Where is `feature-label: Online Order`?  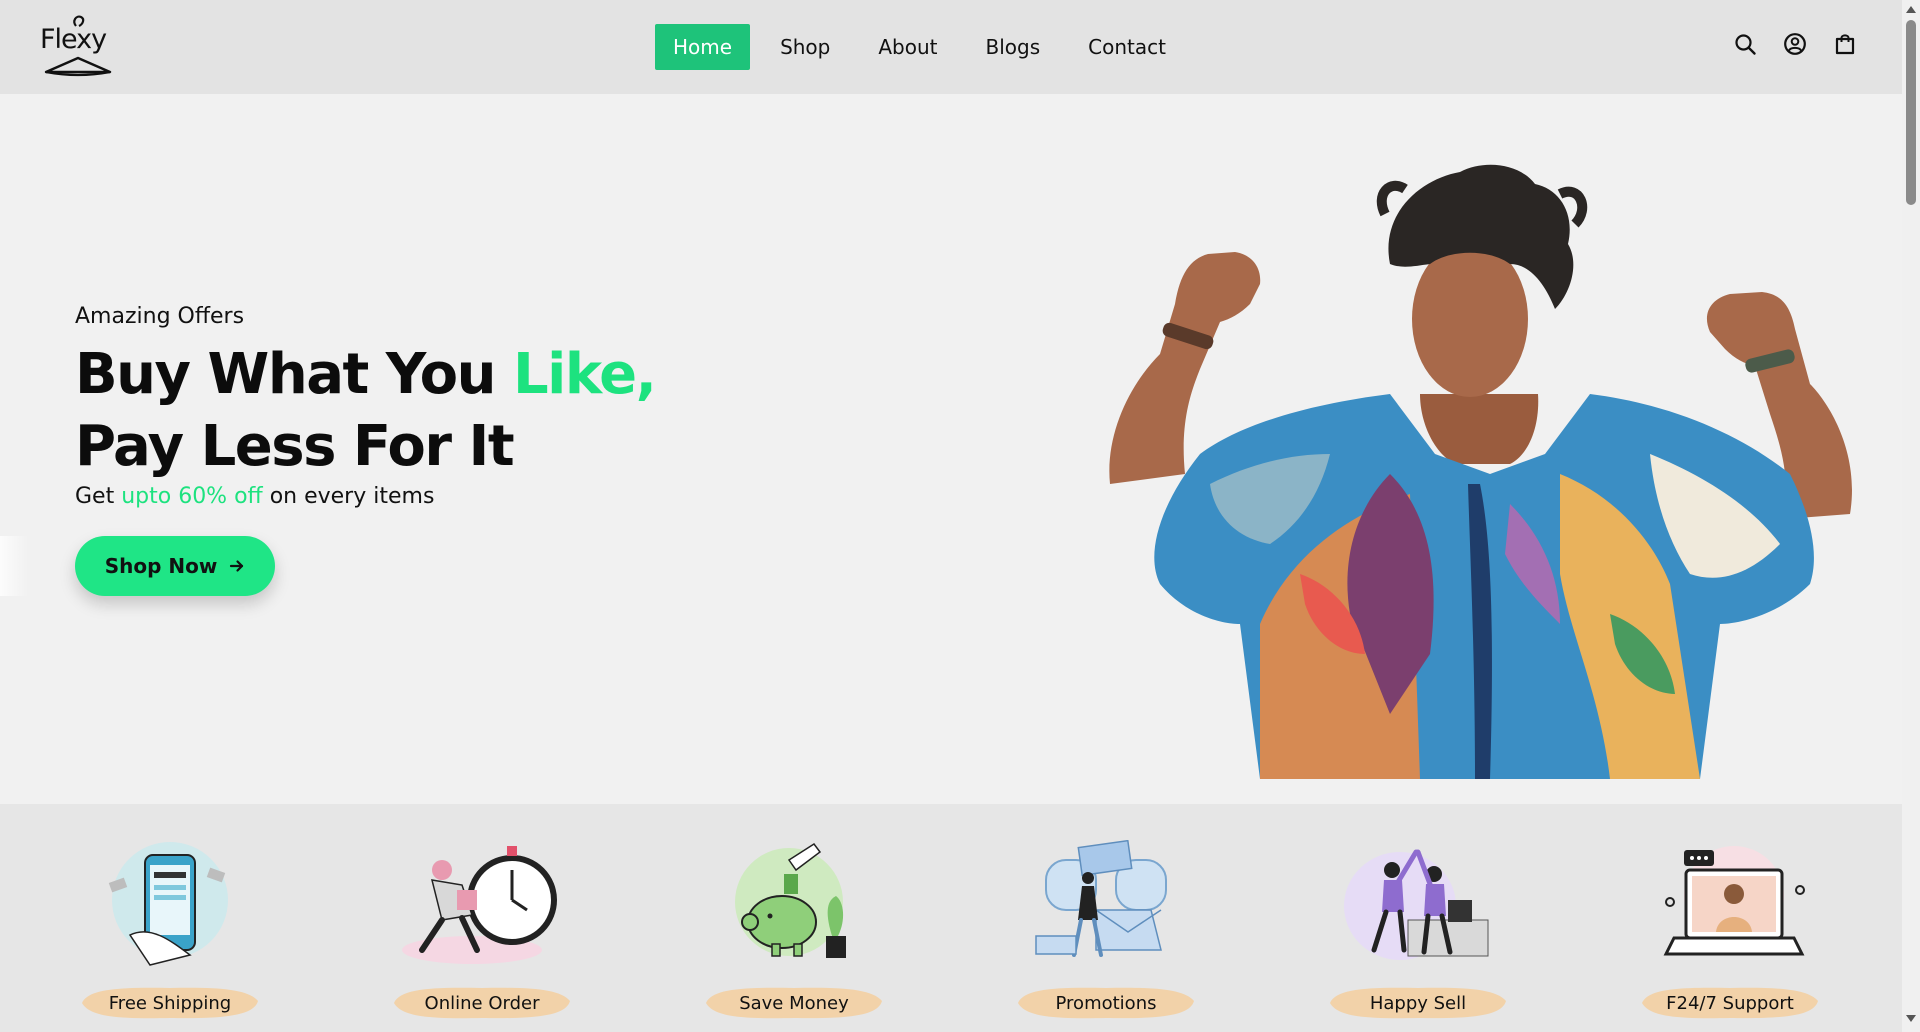 feature-label: Online Order is located at coordinates (482, 1003).